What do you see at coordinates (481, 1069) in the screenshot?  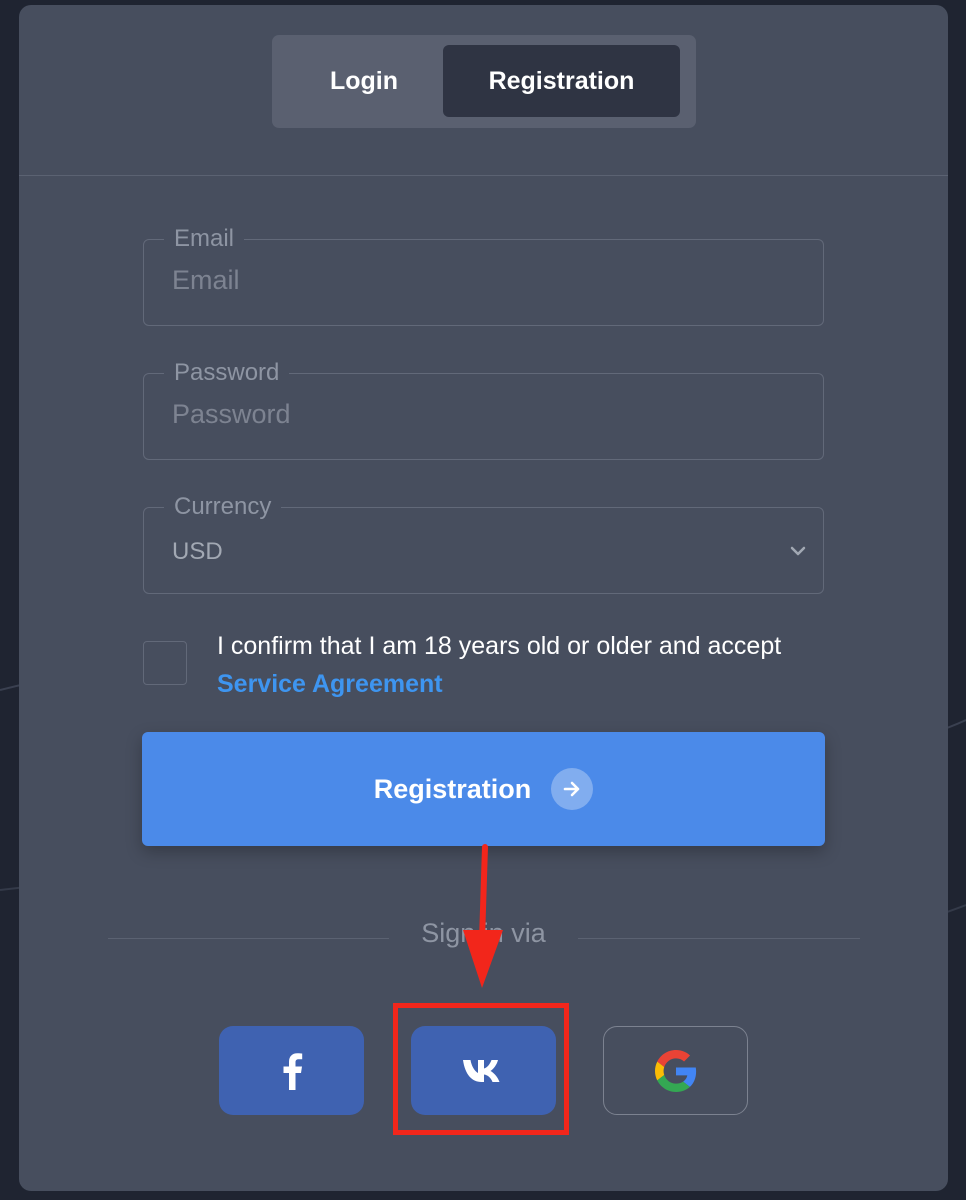 I see `annotation-highlight-box` at bounding box center [481, 1069].